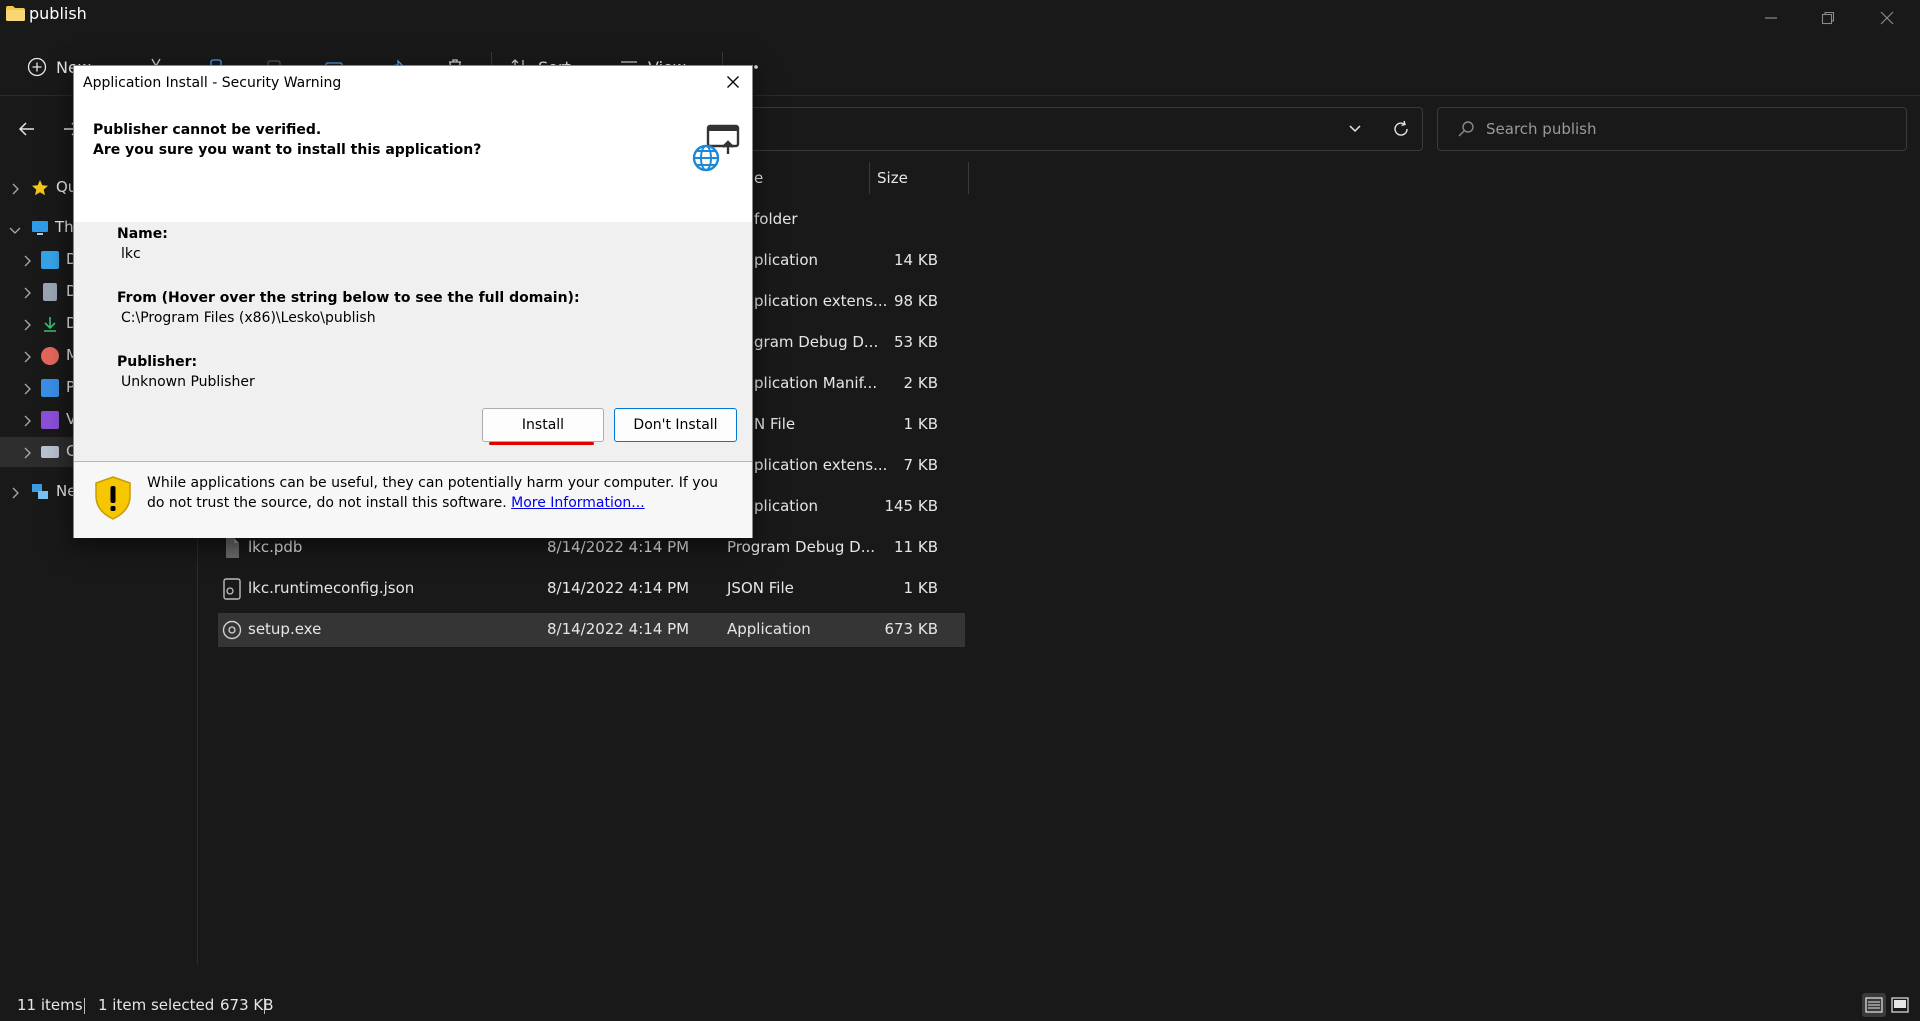 The height and width of the screenshot is (1021, 1920). I want to click on large-icons-view-icon, so click(1900, 1005).